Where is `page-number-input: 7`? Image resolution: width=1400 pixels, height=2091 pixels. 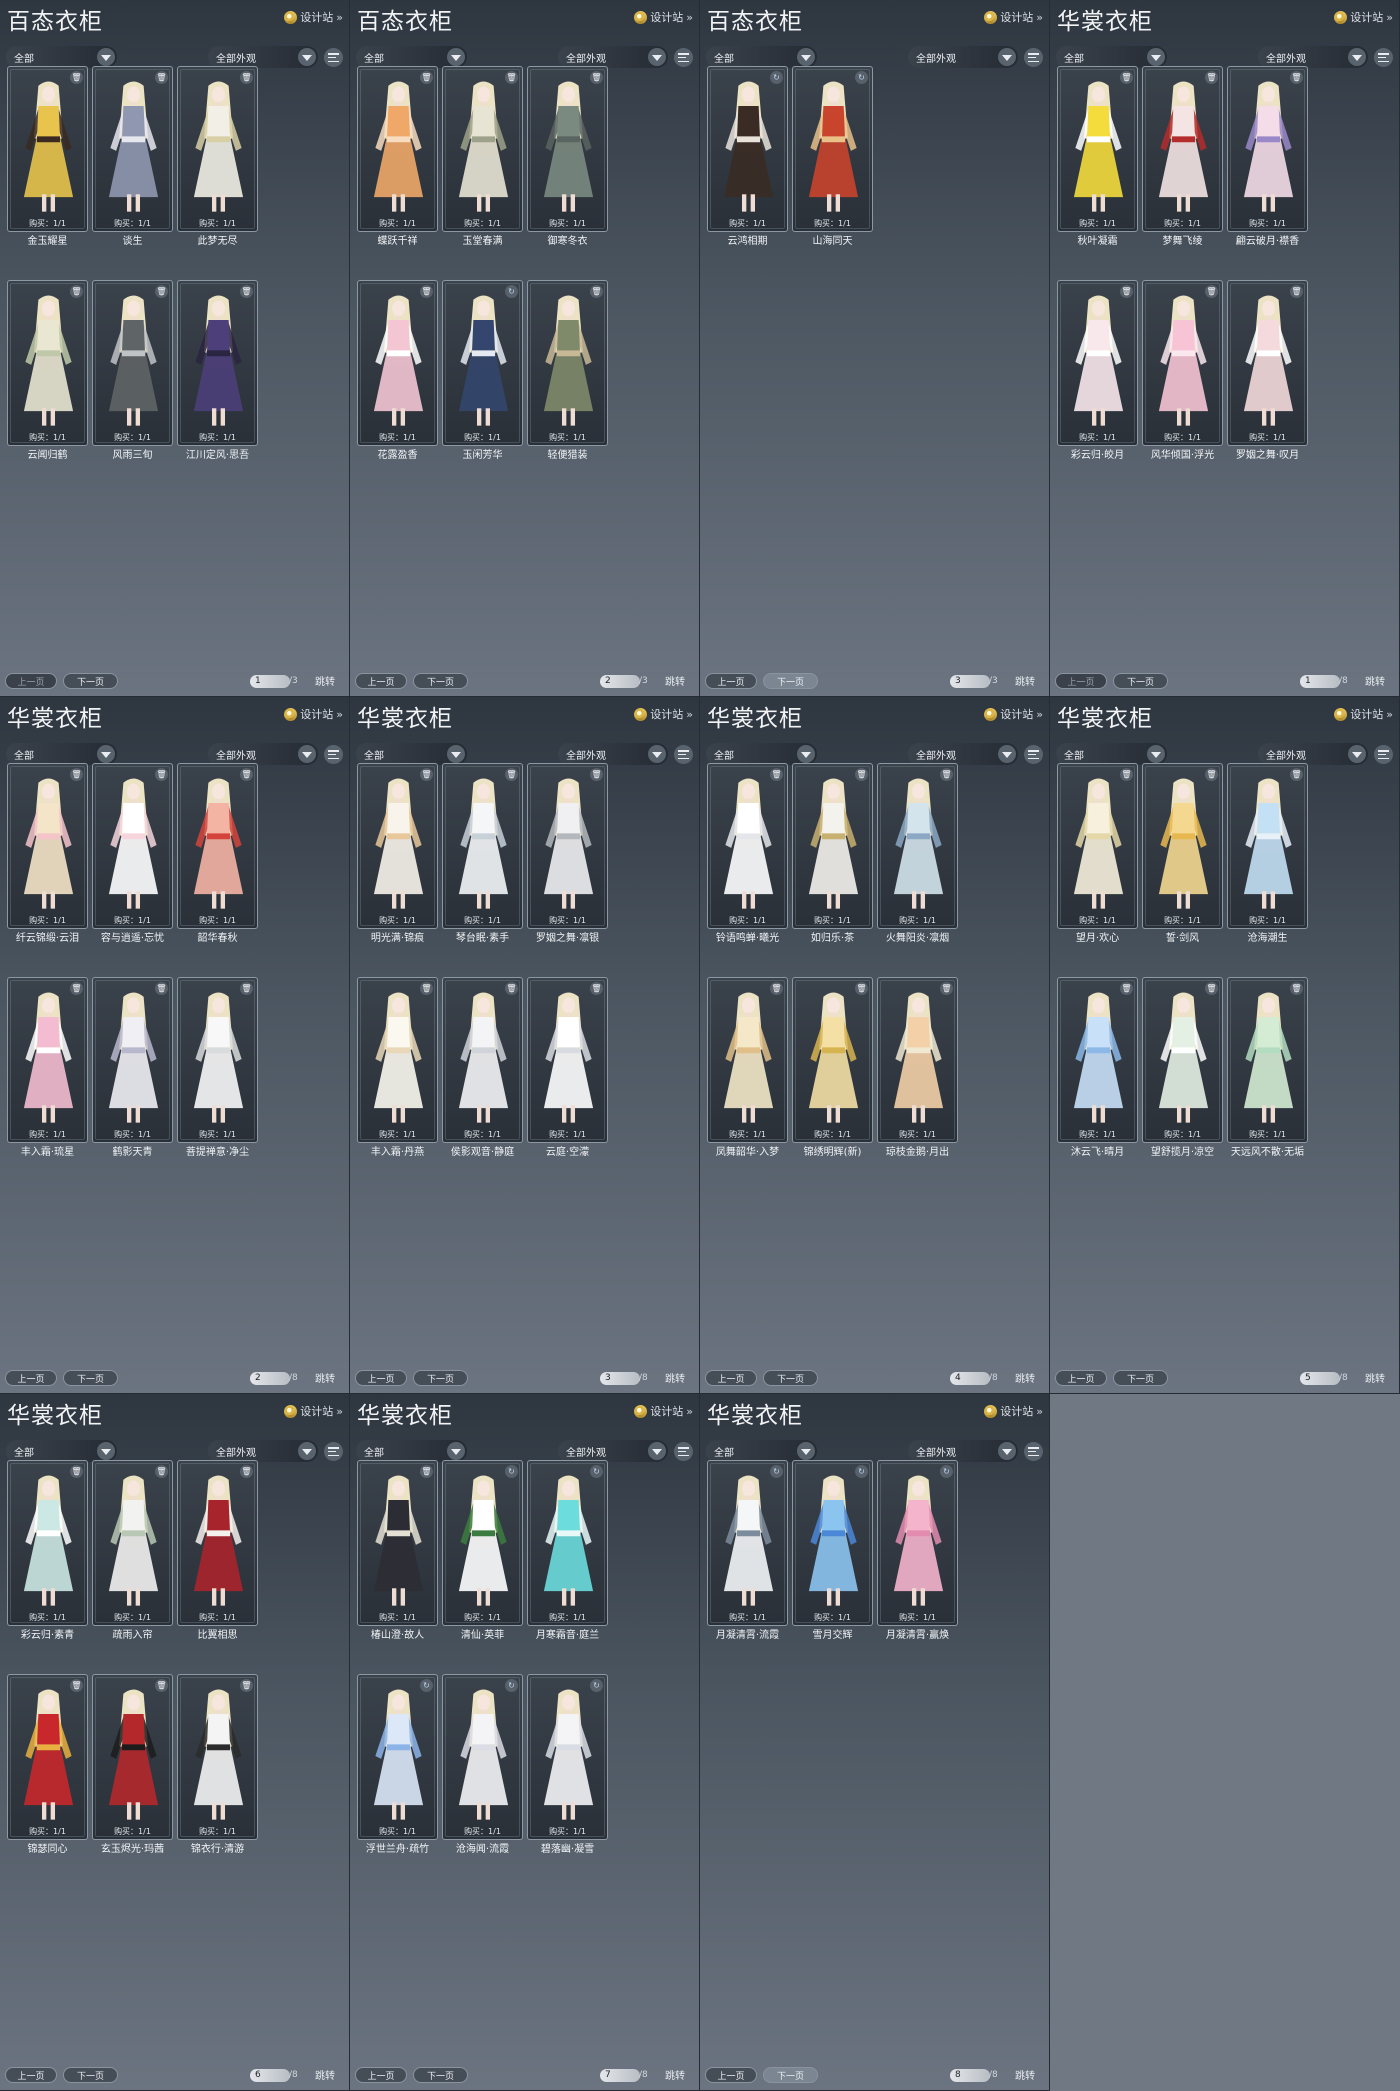
page-number-input: 7 is located at coordinates (620, 2075).